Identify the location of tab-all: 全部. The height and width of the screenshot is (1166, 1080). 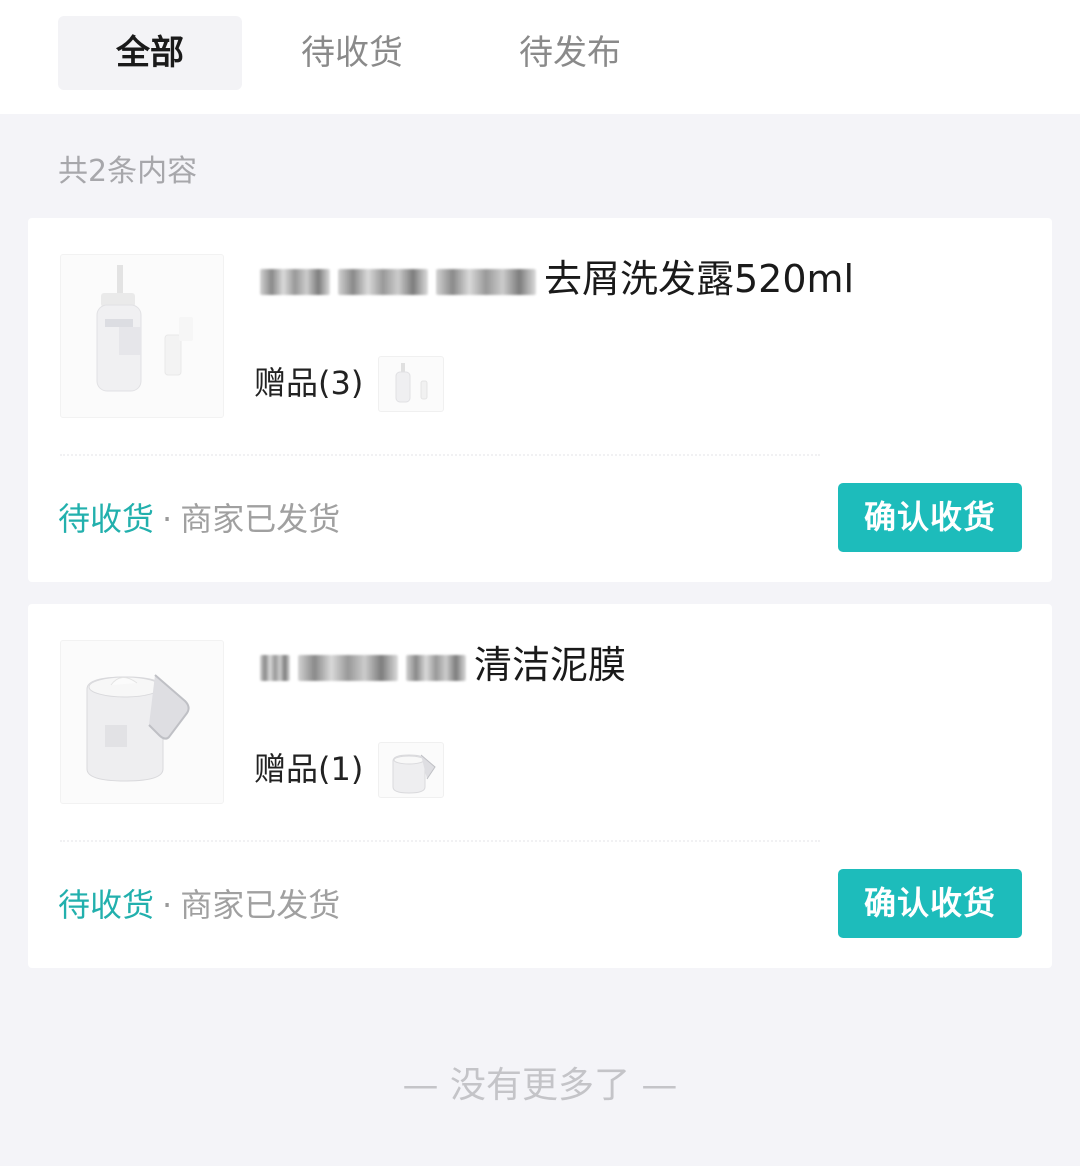
(150, 53).